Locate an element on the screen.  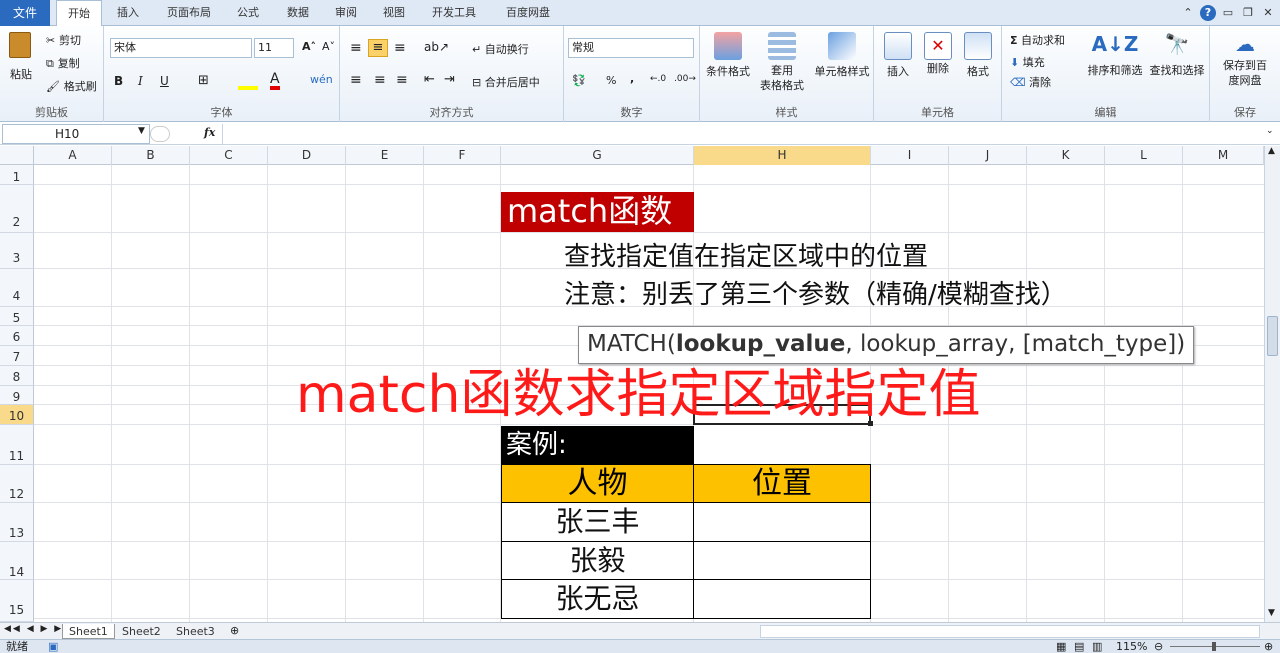
person-cell: 张毅 is located at coordinates (597, 560).